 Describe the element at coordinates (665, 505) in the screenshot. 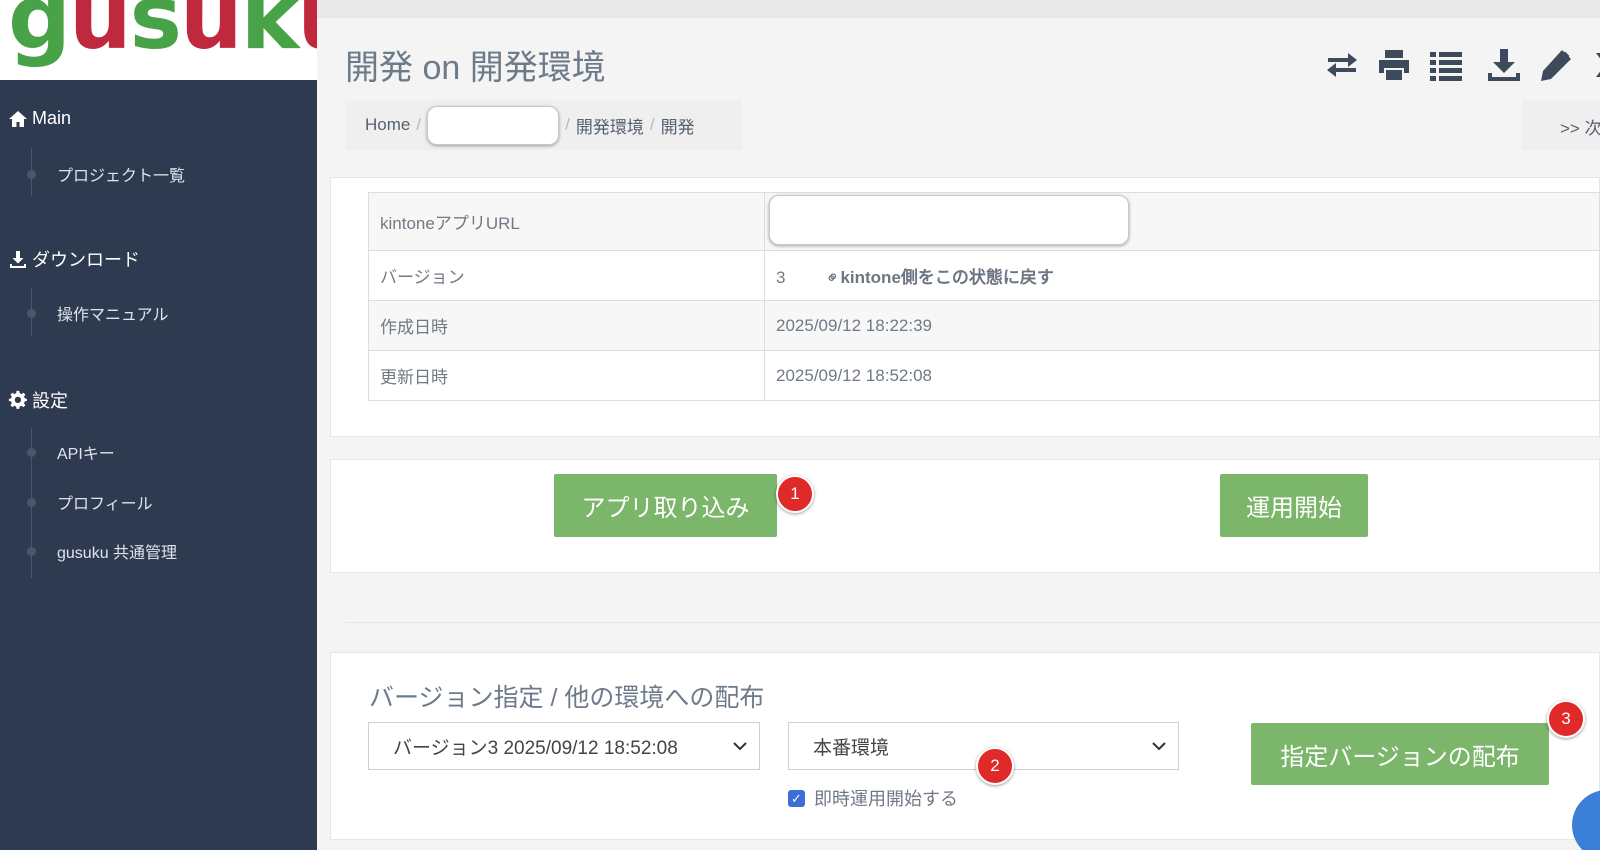

I see `import-app-button: アプリ取り込み` at that location.